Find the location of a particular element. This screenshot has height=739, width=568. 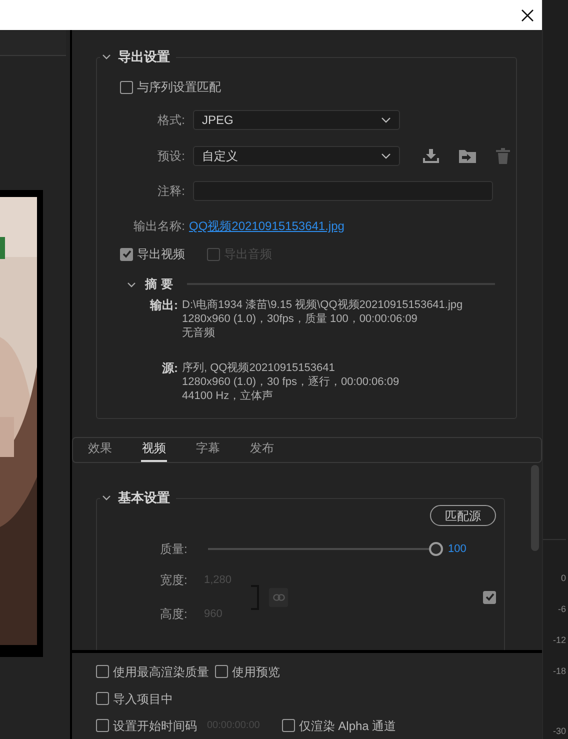

checkbox-label: 导出视频 is located at coordinates (161, 254).